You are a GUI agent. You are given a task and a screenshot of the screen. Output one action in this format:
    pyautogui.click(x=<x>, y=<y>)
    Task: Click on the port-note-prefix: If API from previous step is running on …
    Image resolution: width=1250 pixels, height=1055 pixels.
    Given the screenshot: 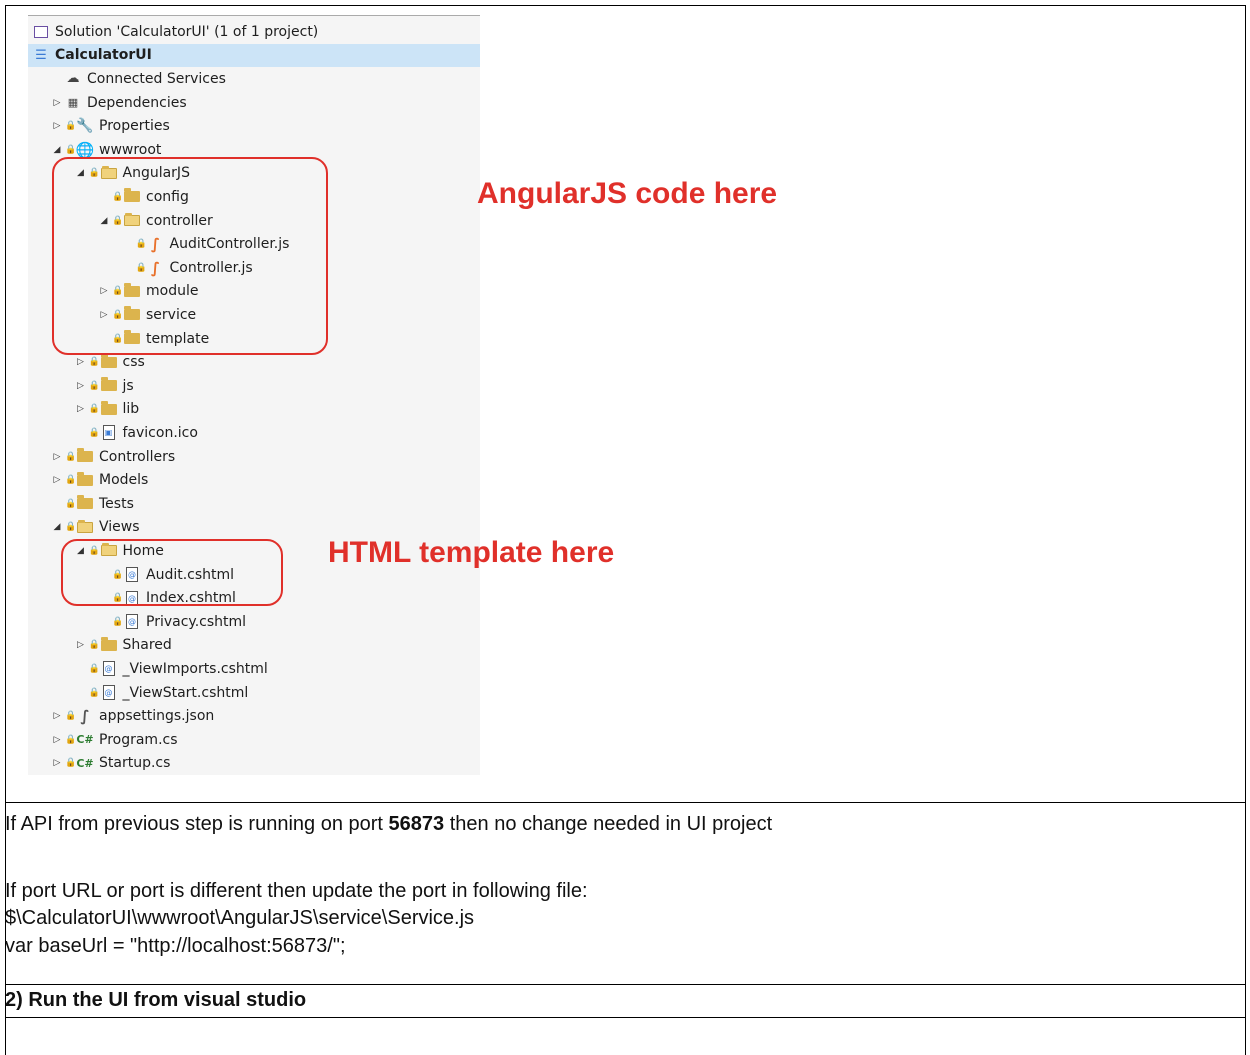 What is the action you would take?
    pyautogui.click(x=197, y=824)
    